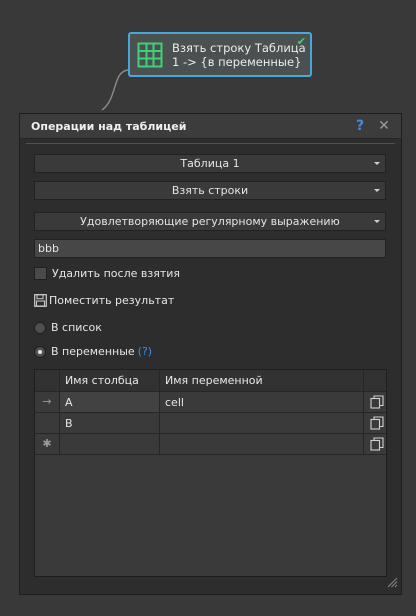  What do you see at coordinates (145, 351) in the screenshot?
I see `radio-vars-help-link: (?)` at bounding box center [145, 351].